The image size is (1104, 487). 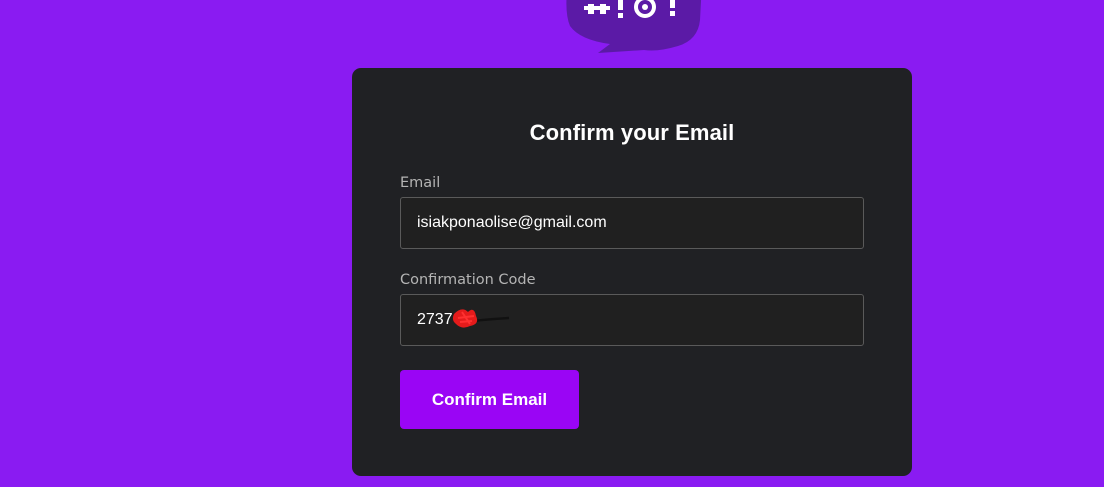 I want to click on email-field, so click(x=632, y=223).